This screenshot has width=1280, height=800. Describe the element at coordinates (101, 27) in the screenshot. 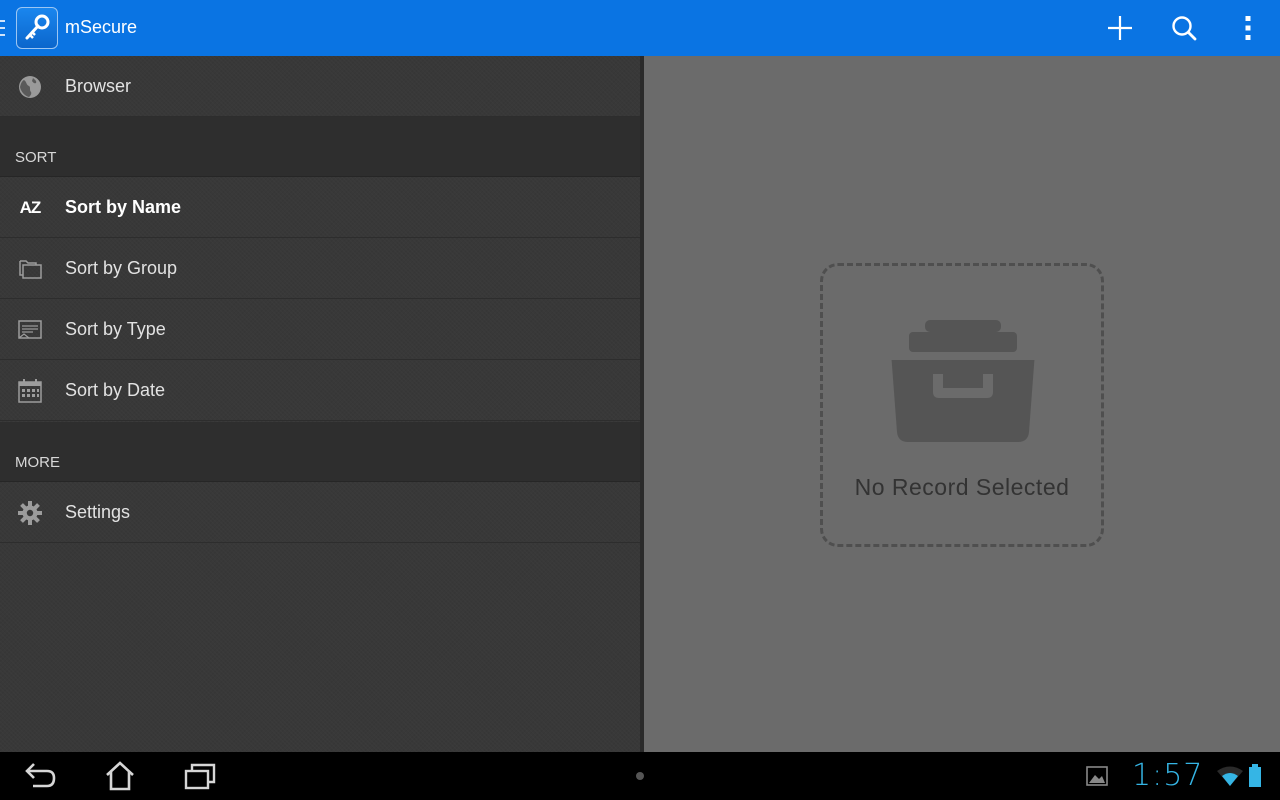

I see `app-title: mSecure` at that location.